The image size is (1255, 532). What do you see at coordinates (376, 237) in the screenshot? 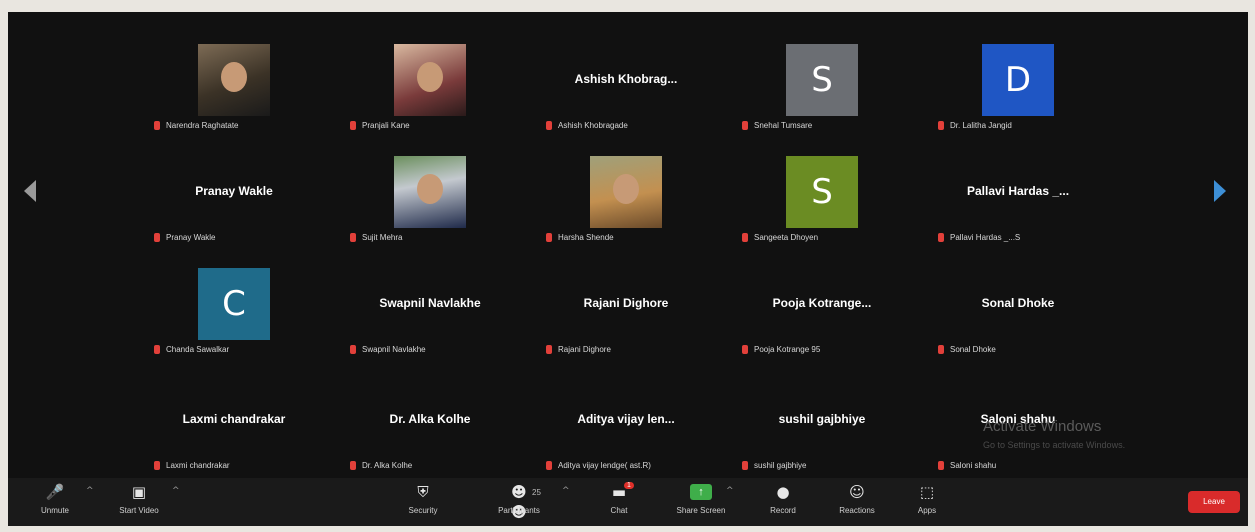
I see `participant-name-label: Sujit Mehra` at bounding box center [376, 237].